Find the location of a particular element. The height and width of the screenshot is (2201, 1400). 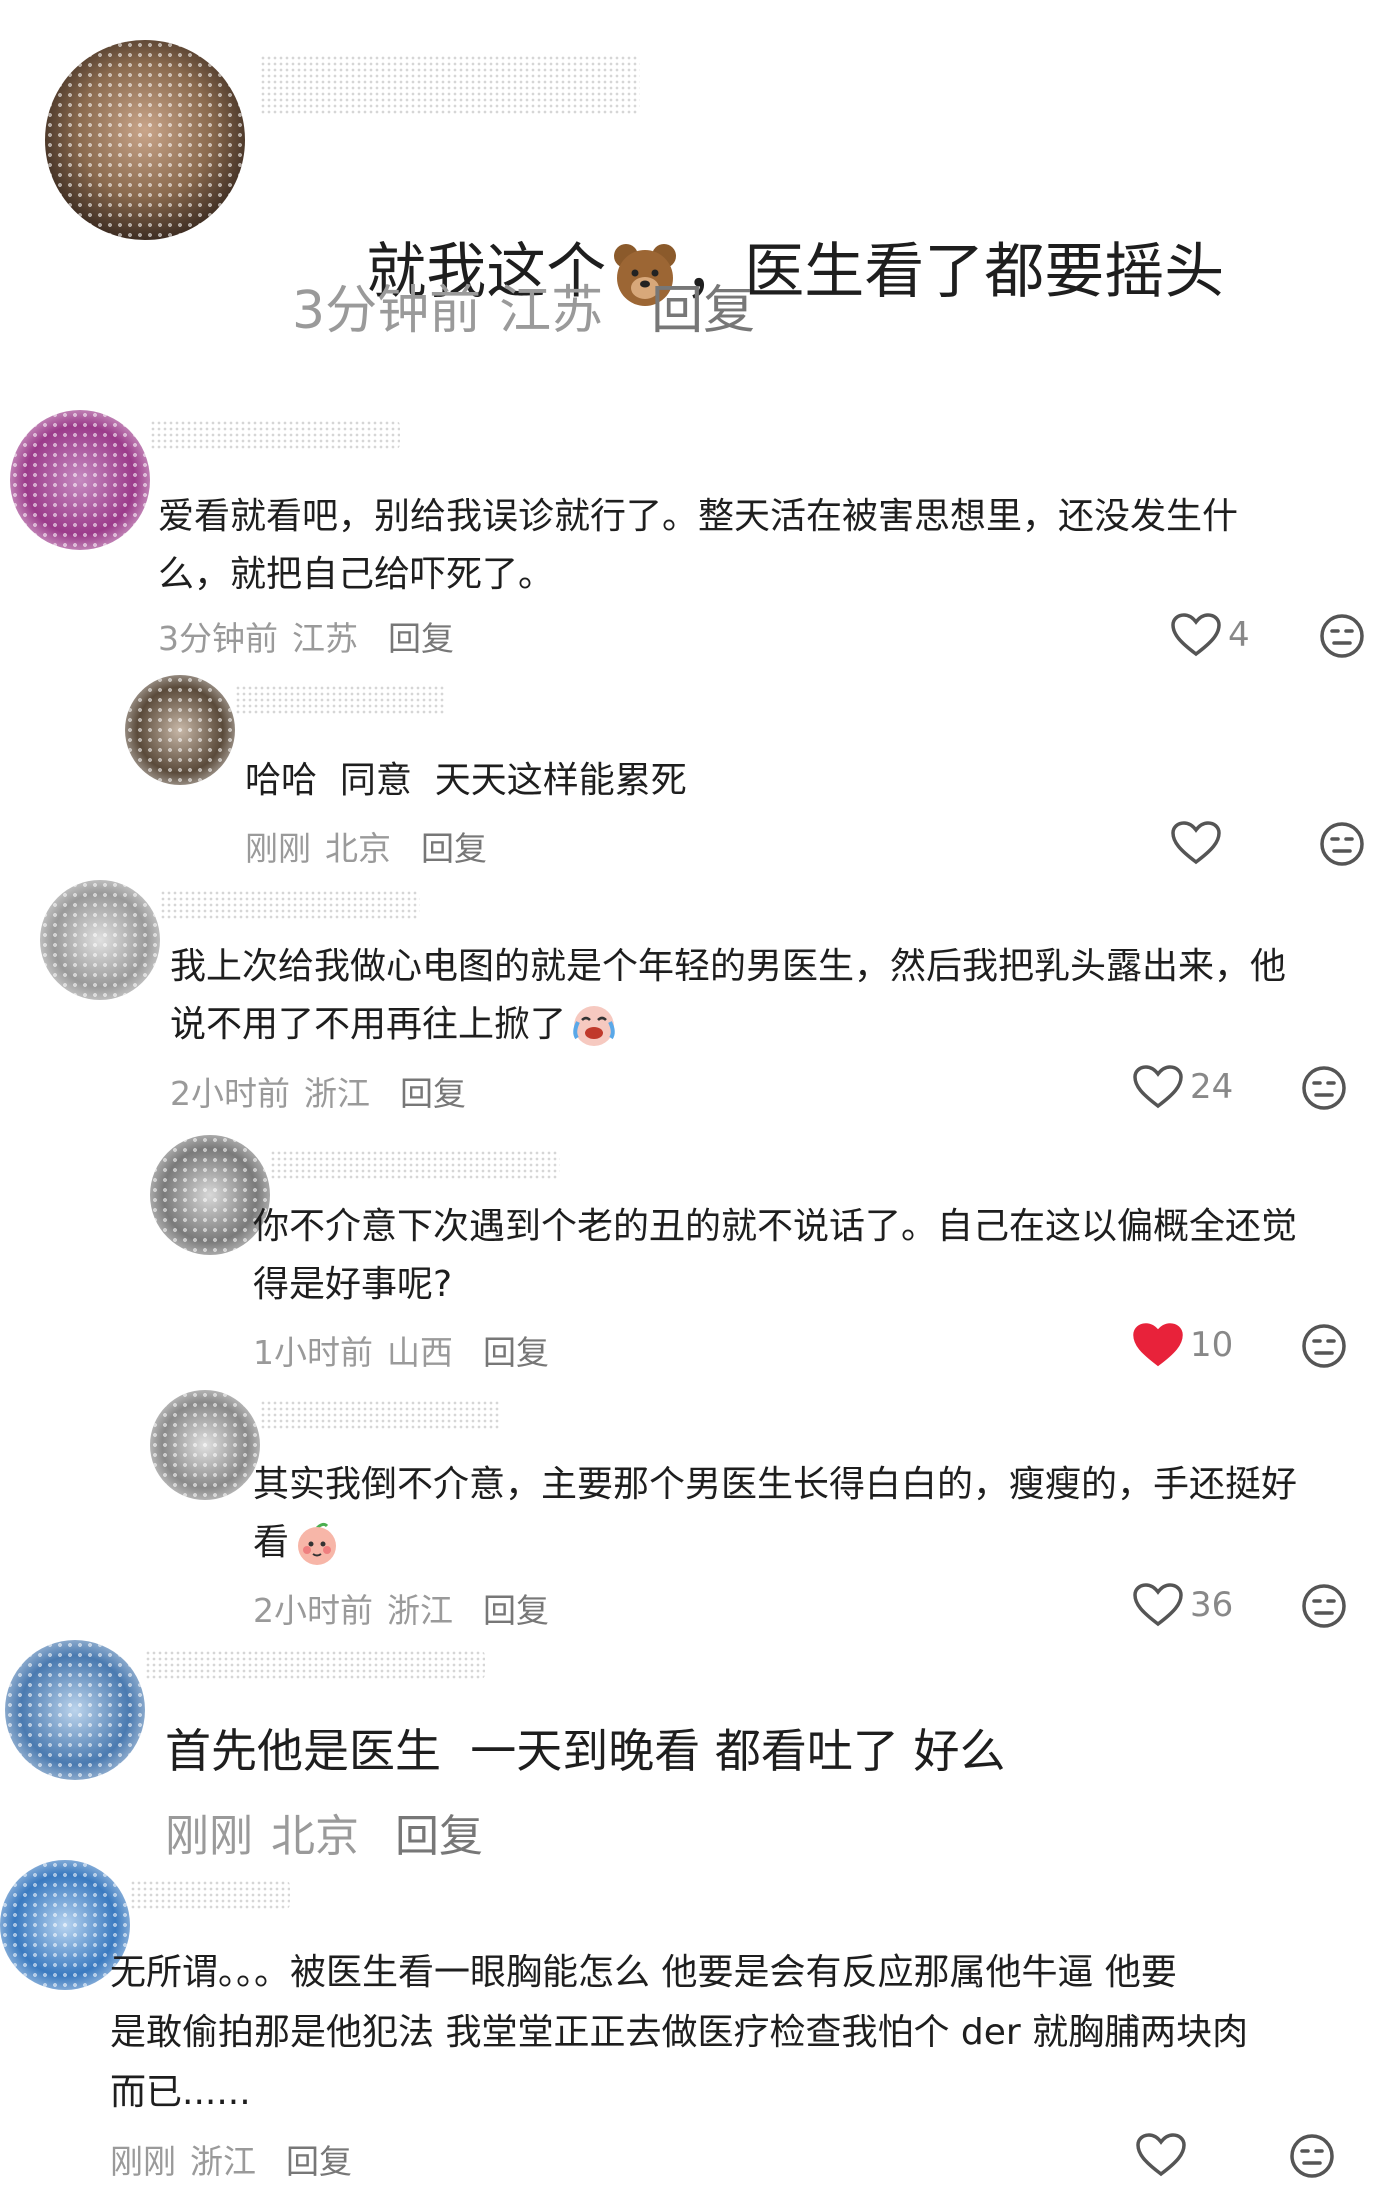

like-button: 36 is located at coordinates (1182, 1605).